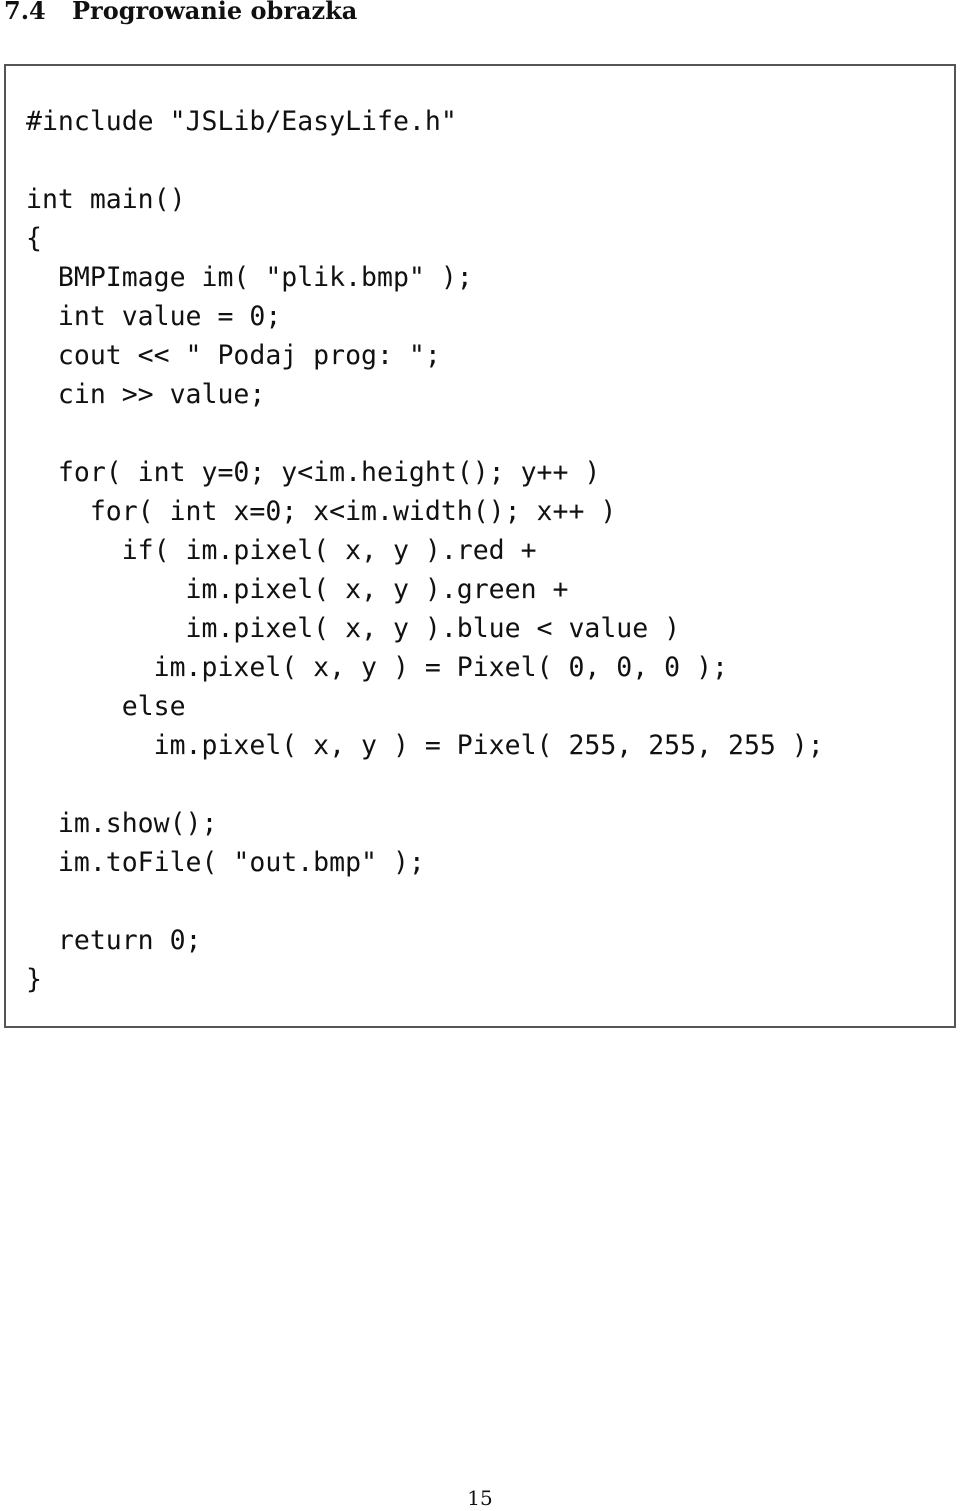  I want to click on code-line: {, so click(34, 238).